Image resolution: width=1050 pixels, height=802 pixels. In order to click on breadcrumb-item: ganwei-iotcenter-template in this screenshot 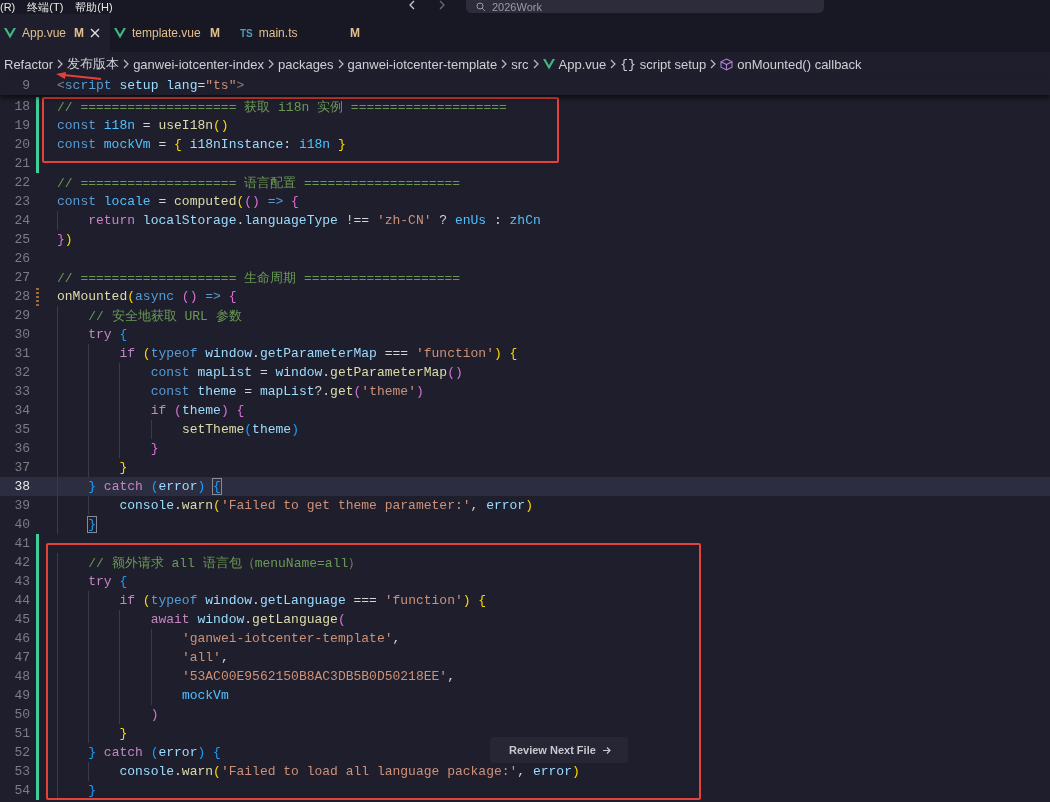, I will do `click(422, 64)`.